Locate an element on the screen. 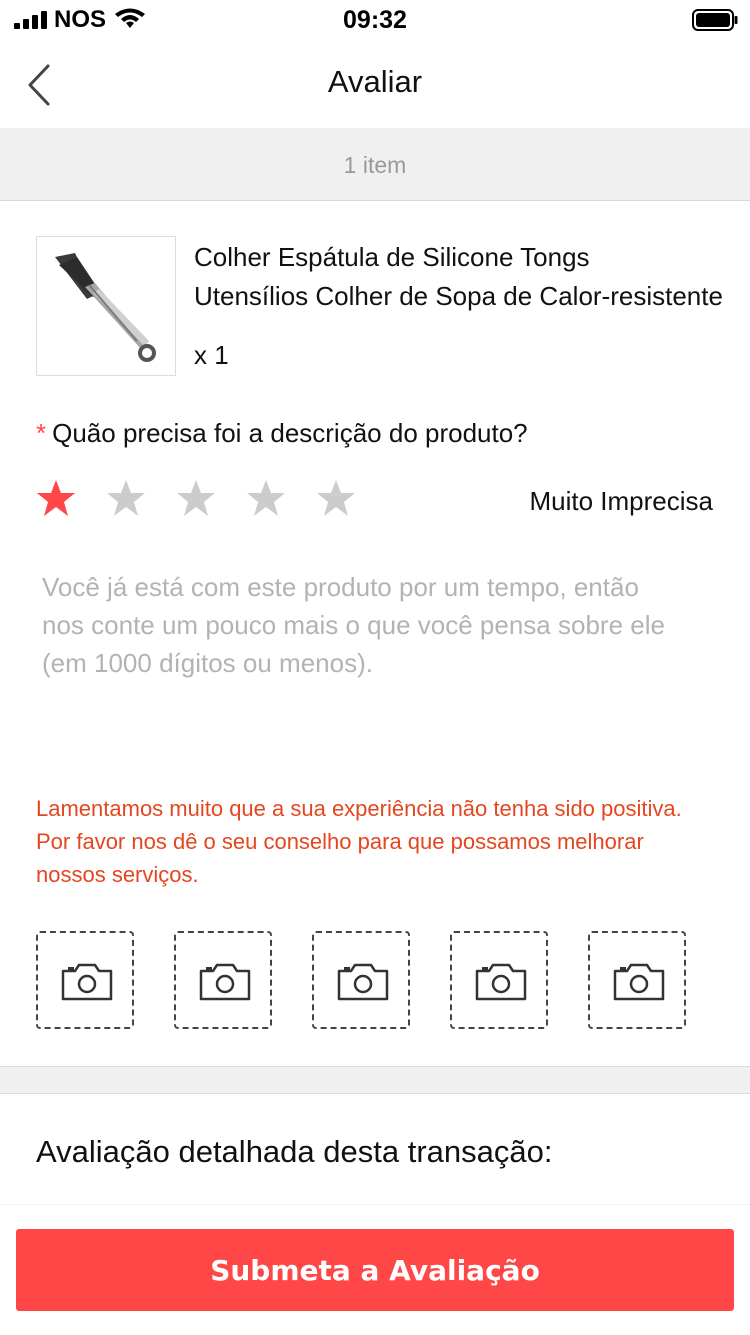 This screenshot has height=1335, width=750. submit-review-button: Submeta a Avaliação is located at coordinates (375, 1270).